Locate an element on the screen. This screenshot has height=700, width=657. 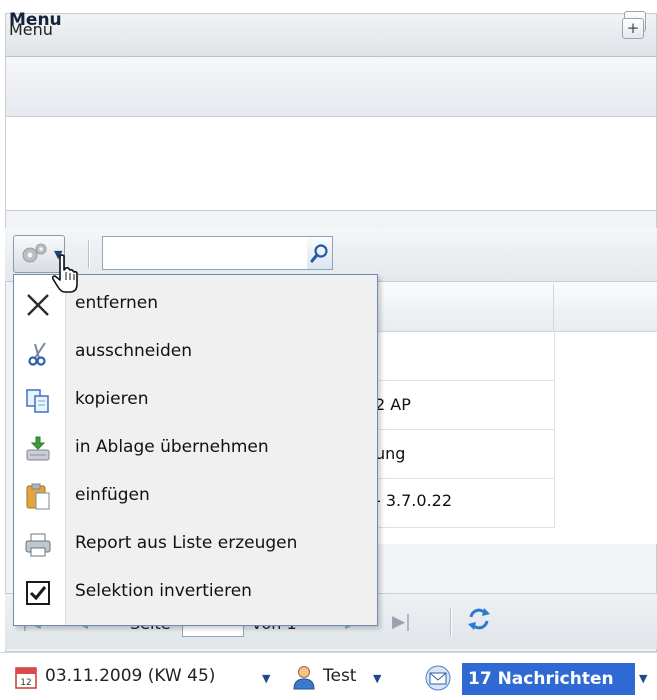
clipboard-add-icon is located at coordinates (38, 448).